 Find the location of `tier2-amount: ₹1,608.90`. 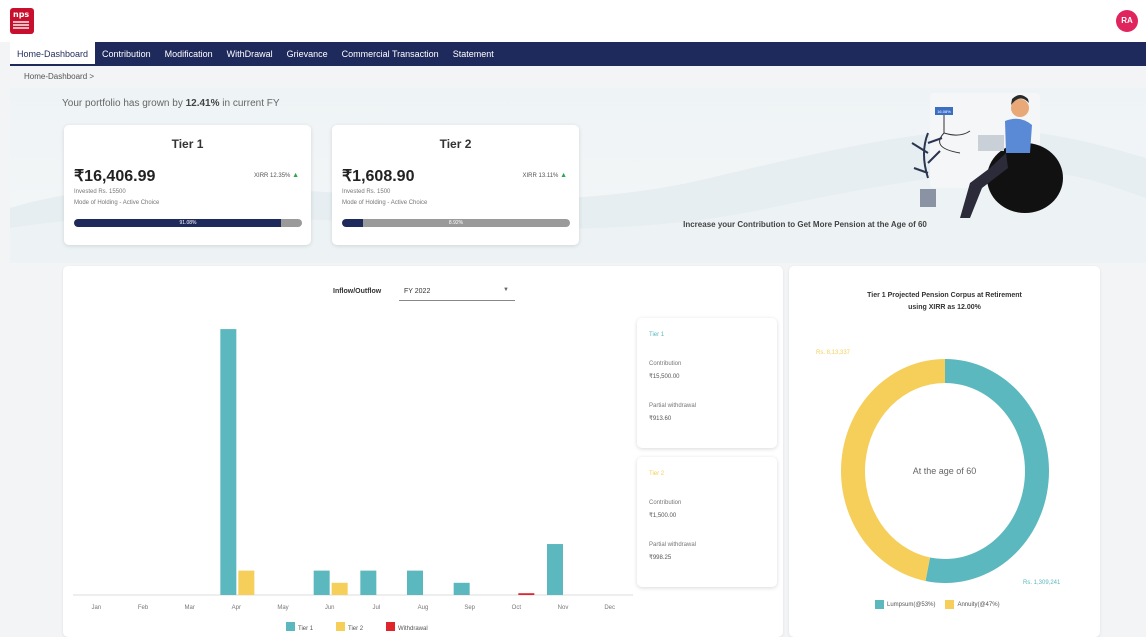

tier2-amount: ₹1,608.90 is located at coordinates (378, 176).